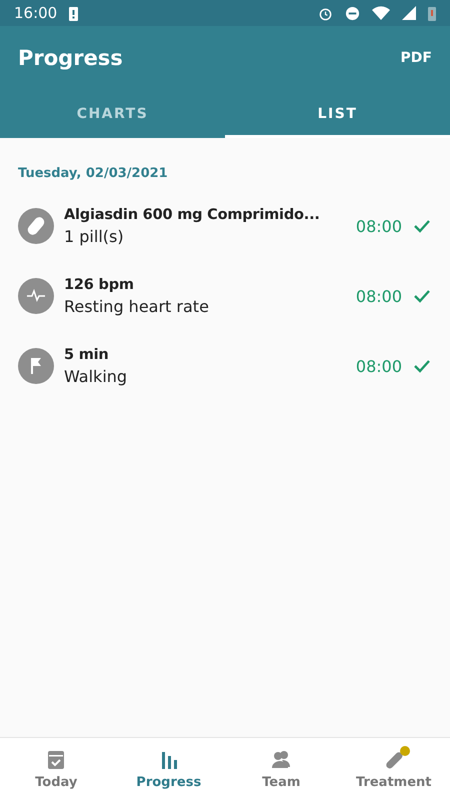 Image resolution: width=450 pixels, height=800 pixels. Describe the element at coordinates (36, 366) in the screenshot. I see `flag-icon` at that location.